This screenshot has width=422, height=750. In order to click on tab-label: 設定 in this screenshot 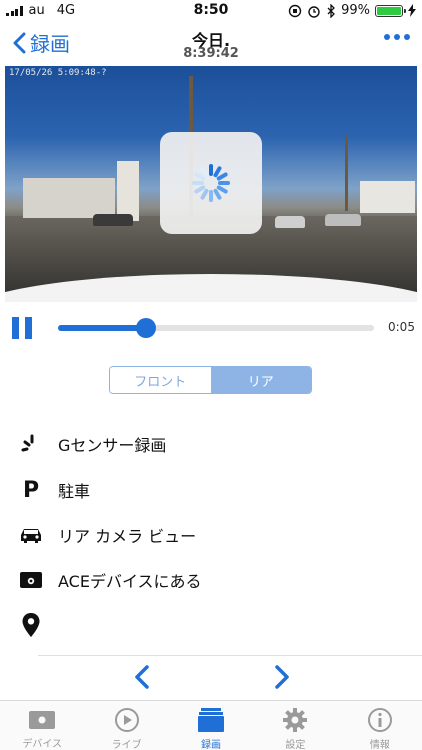, I will do `click(295, 745)`.